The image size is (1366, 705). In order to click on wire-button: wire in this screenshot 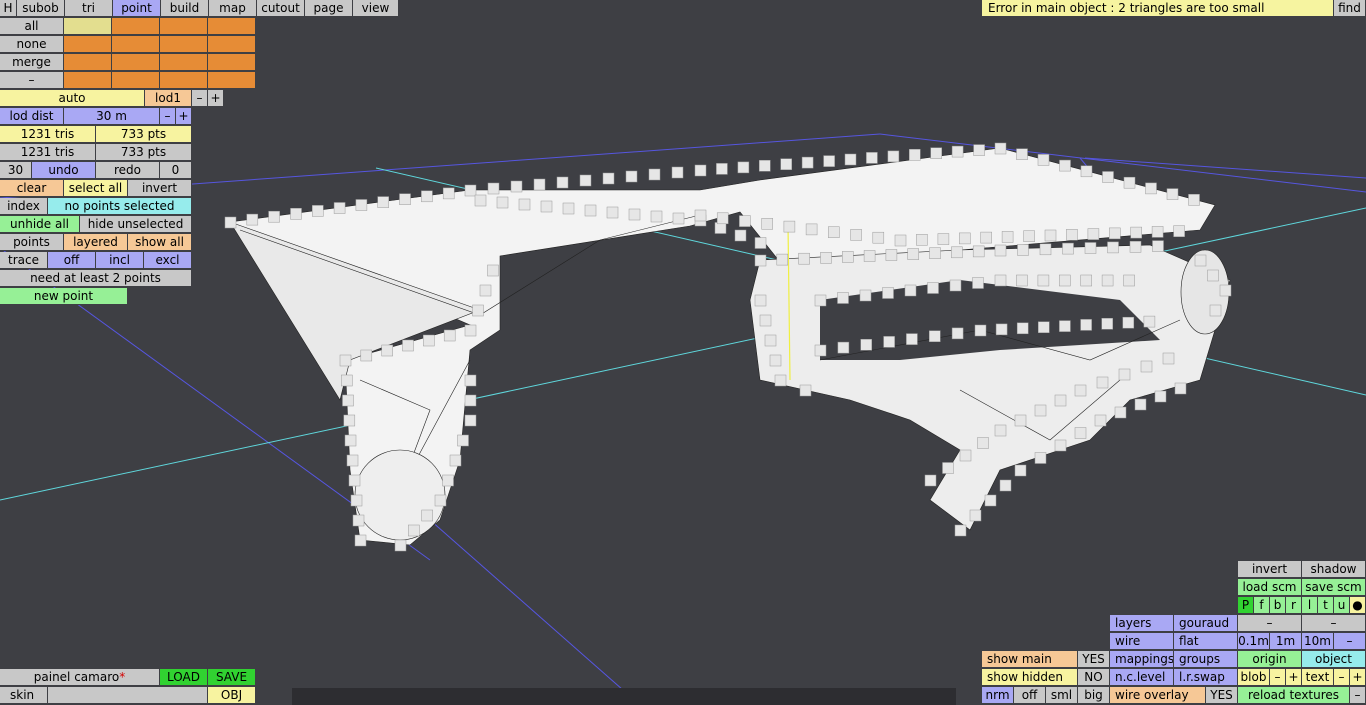, I will do `click(1142, 641)`.